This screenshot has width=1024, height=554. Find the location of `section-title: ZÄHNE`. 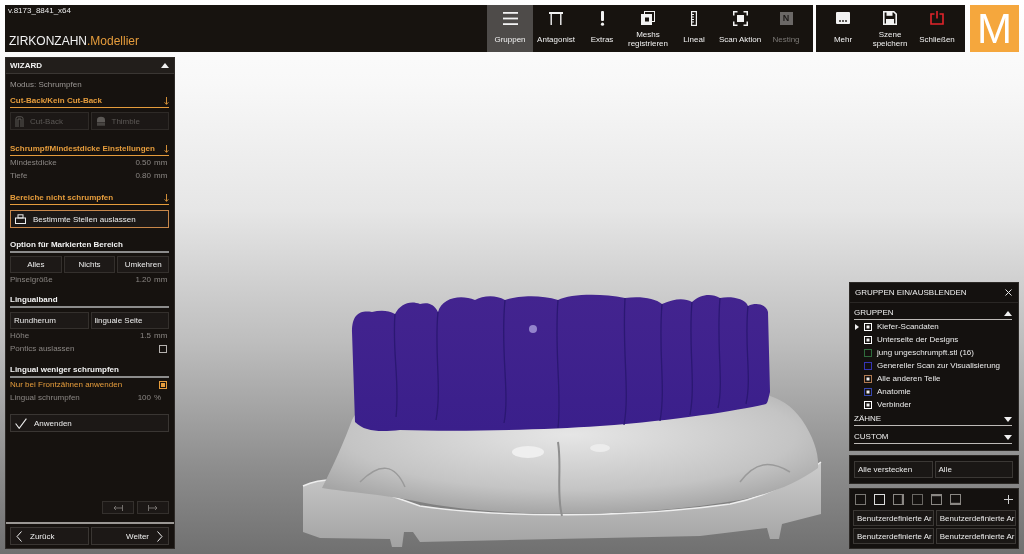

section-title: ZÄHNE is located at coordinates (868, 419).